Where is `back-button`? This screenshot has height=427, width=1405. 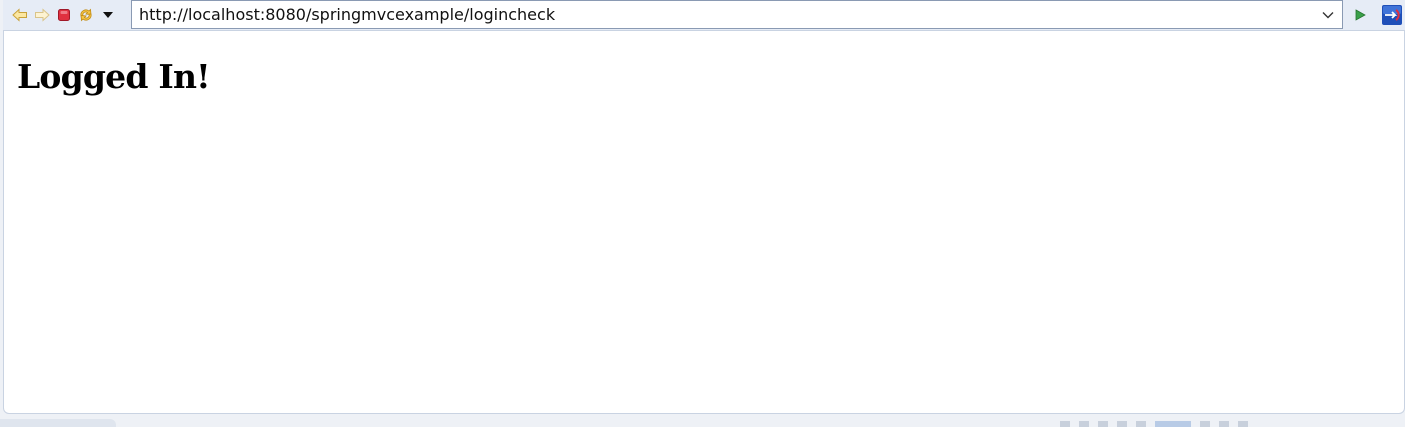
back-button is located at coordinates (20, 15).